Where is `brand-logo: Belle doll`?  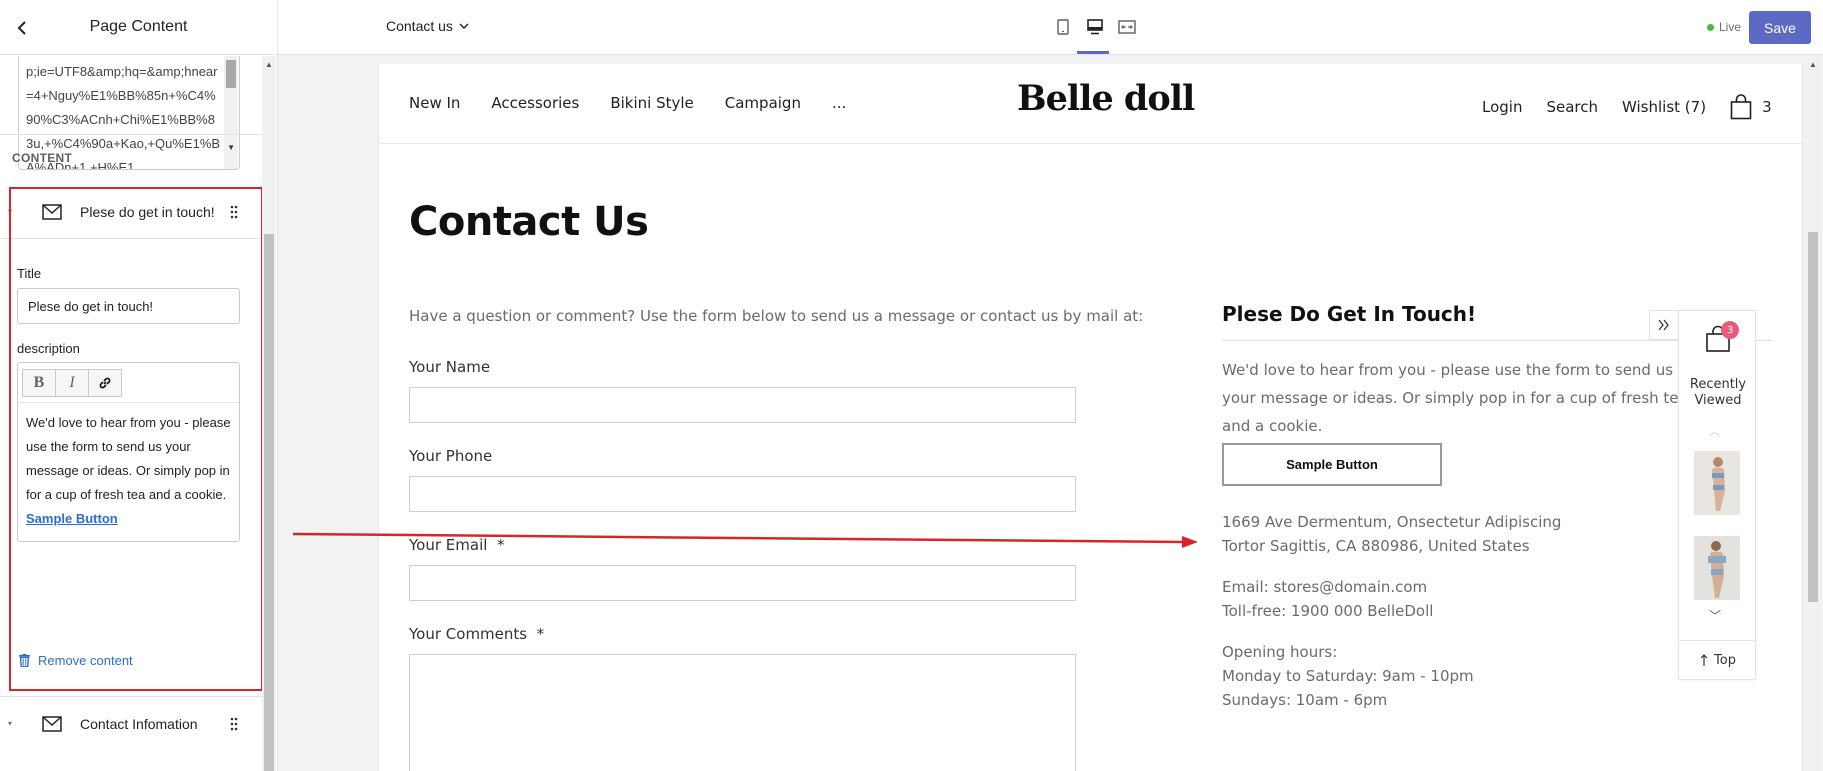
brand-logo: Belle doll is located at coordinates (1106, 98).